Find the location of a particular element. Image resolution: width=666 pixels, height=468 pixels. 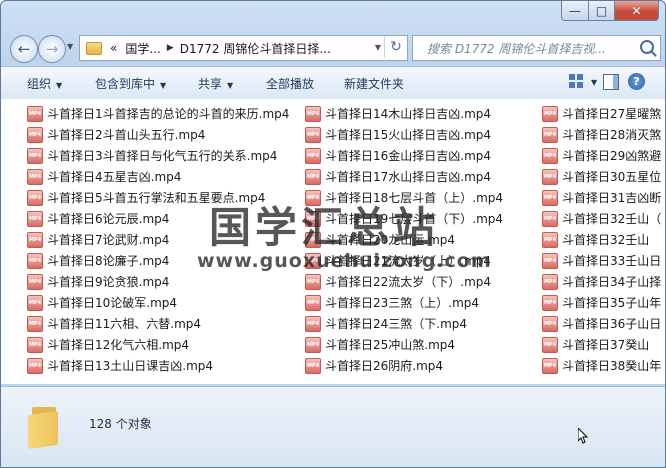

file-item: MP4 斗首择日4五星吉凶.mp4 is located at coordinates (158, 176).